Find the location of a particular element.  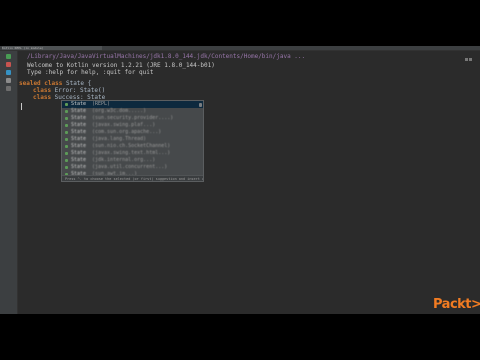

help-message: Type :help for help, :quit for quit is located at coordinates (90, 72).